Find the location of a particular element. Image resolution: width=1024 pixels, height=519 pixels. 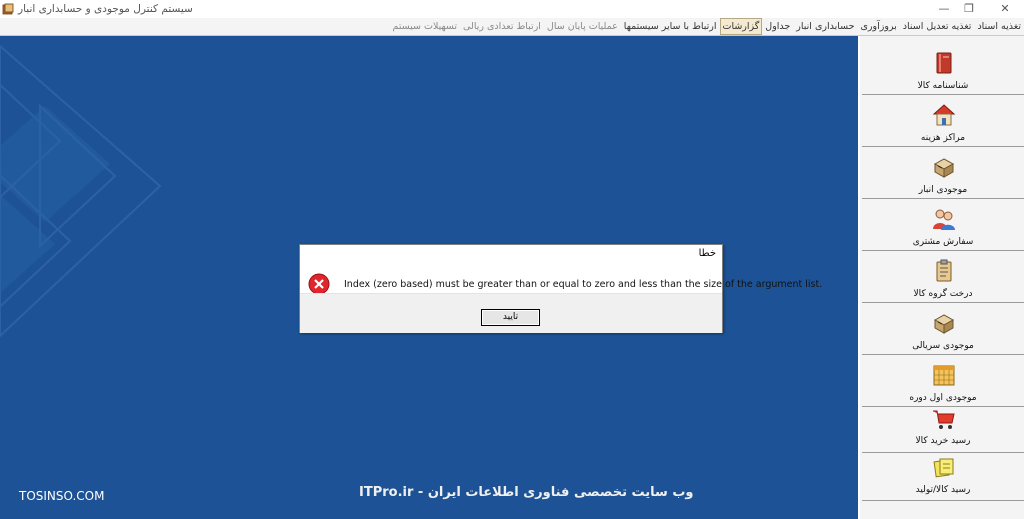

dialog-footer: تایید is located at coordinates (511, 313).